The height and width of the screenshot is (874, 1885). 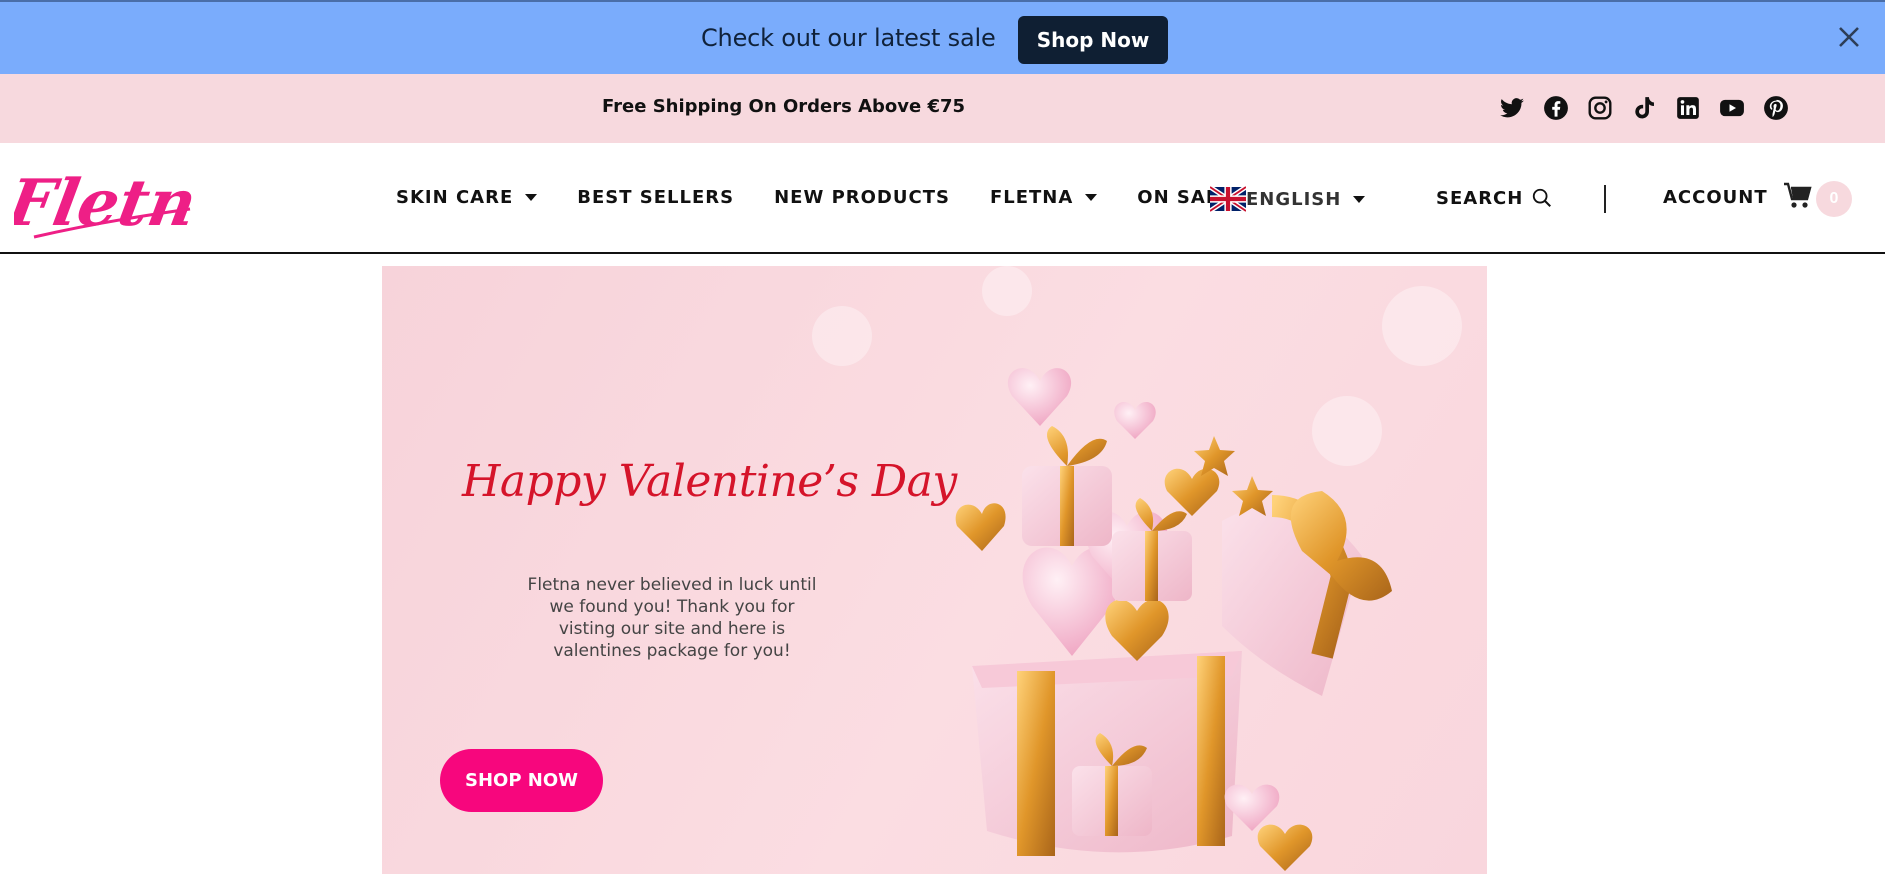 I want to click on nav-skin-care: SKIN CARE, so click(x=467, y=197).